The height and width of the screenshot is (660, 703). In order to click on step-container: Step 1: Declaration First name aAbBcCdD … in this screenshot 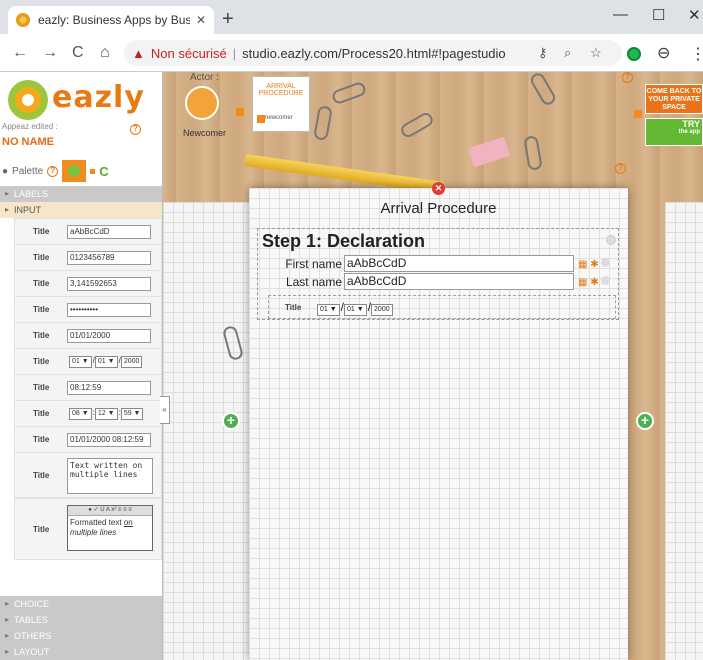, I will do `click(438, 274)`.